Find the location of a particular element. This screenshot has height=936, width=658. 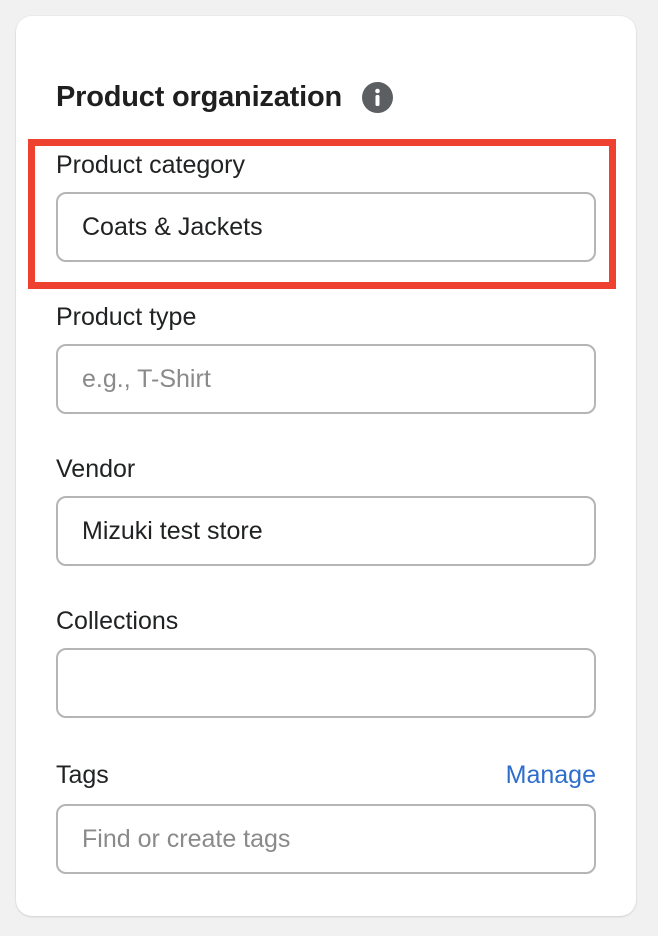

tags-label: Tags is located at coordinates (82, 775).